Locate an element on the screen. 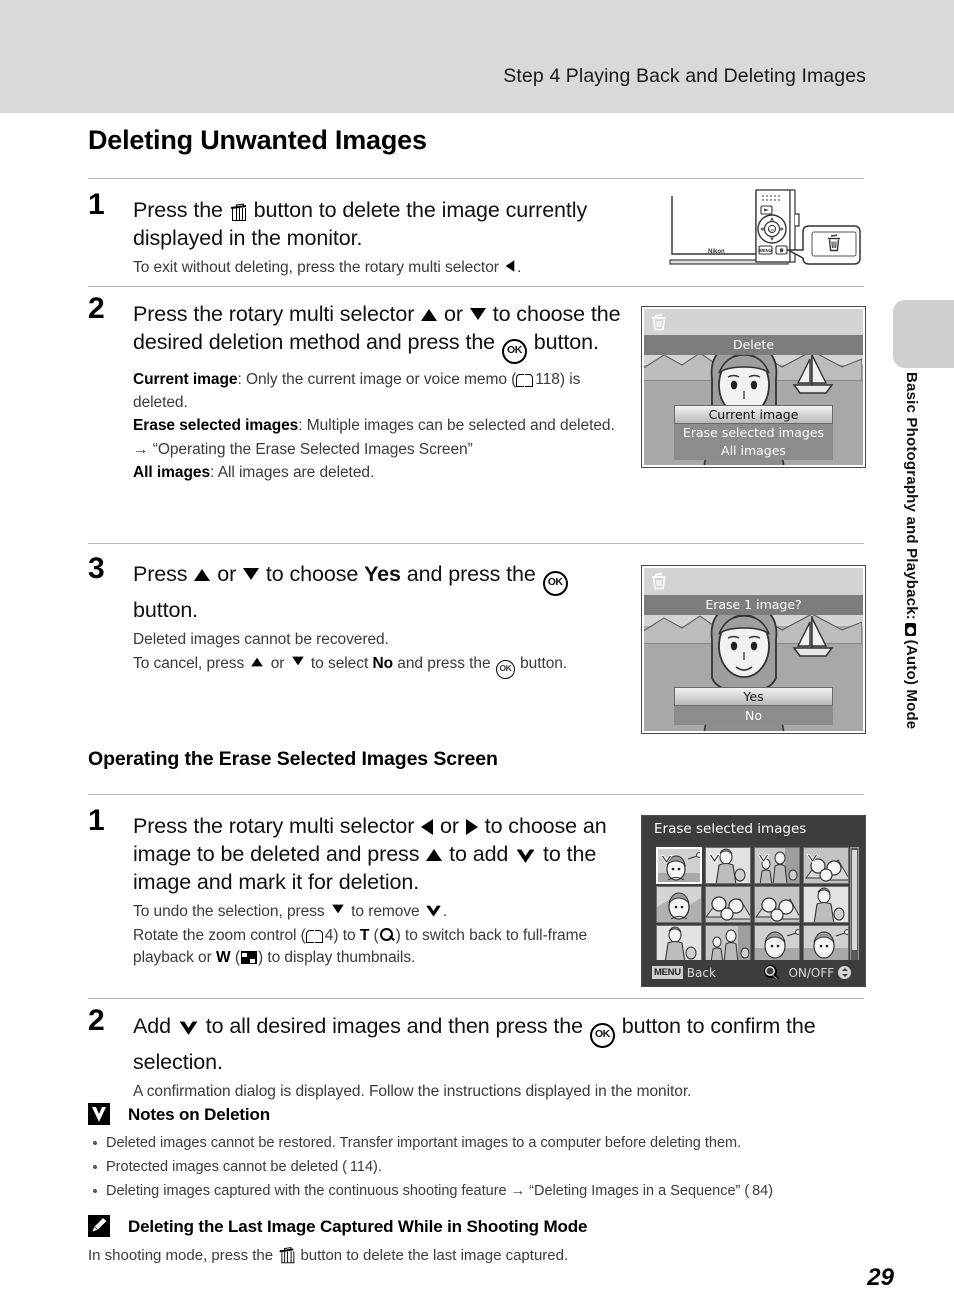  step-3-note2-a: To cancel, press is located at coordinates (191, 663).